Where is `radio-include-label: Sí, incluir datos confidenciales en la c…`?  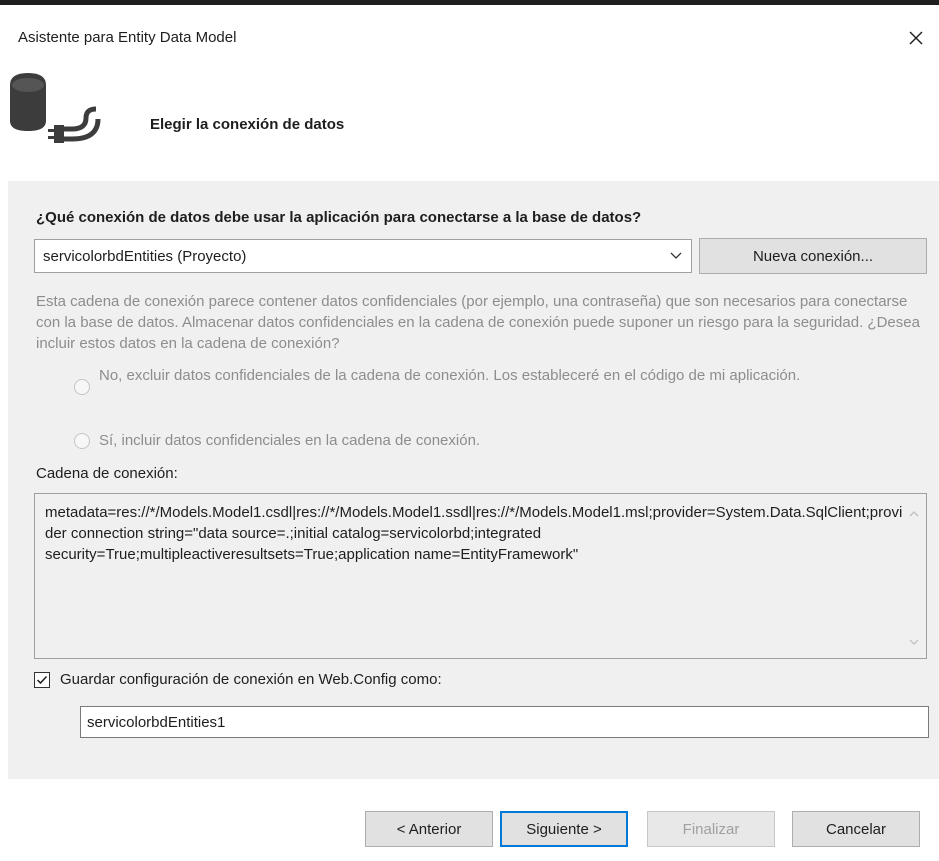 radio-include-label: Sí, incluir datos confidenciales en la c… is located at coordinates (290, 440).